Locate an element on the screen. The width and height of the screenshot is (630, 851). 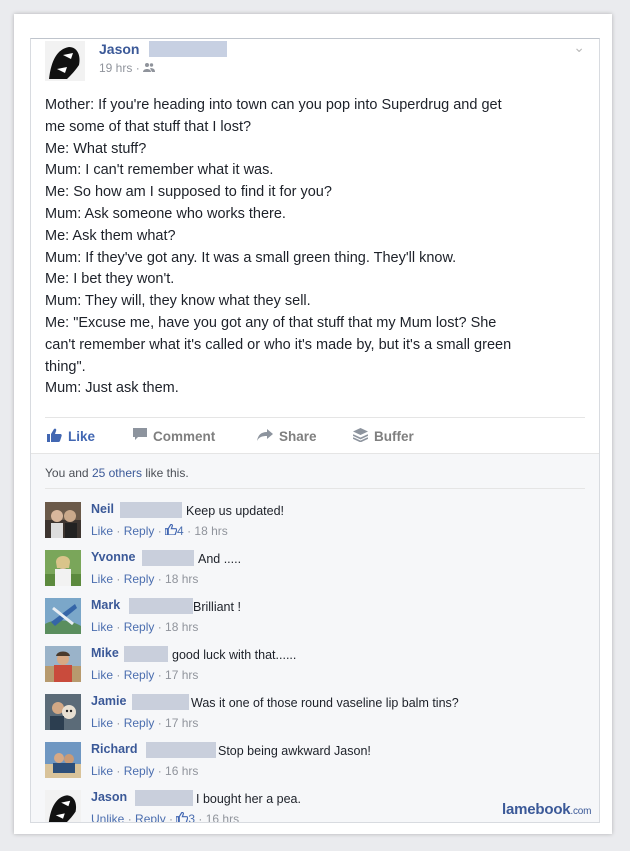
buffer-label: Buffer is located at coordinates (394, 436).